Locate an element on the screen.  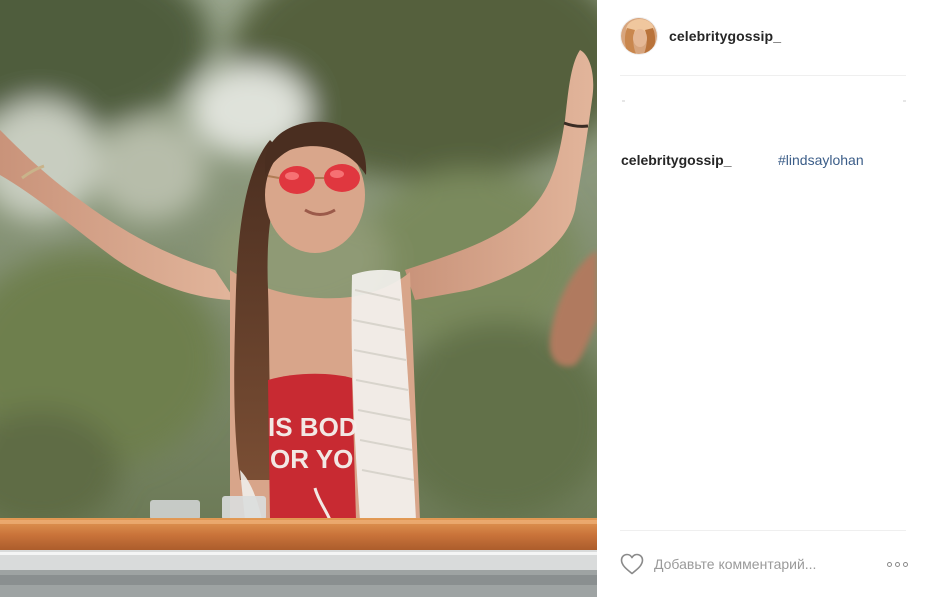
post-header: celebritygossip_ is located at coordinates (764, 36).